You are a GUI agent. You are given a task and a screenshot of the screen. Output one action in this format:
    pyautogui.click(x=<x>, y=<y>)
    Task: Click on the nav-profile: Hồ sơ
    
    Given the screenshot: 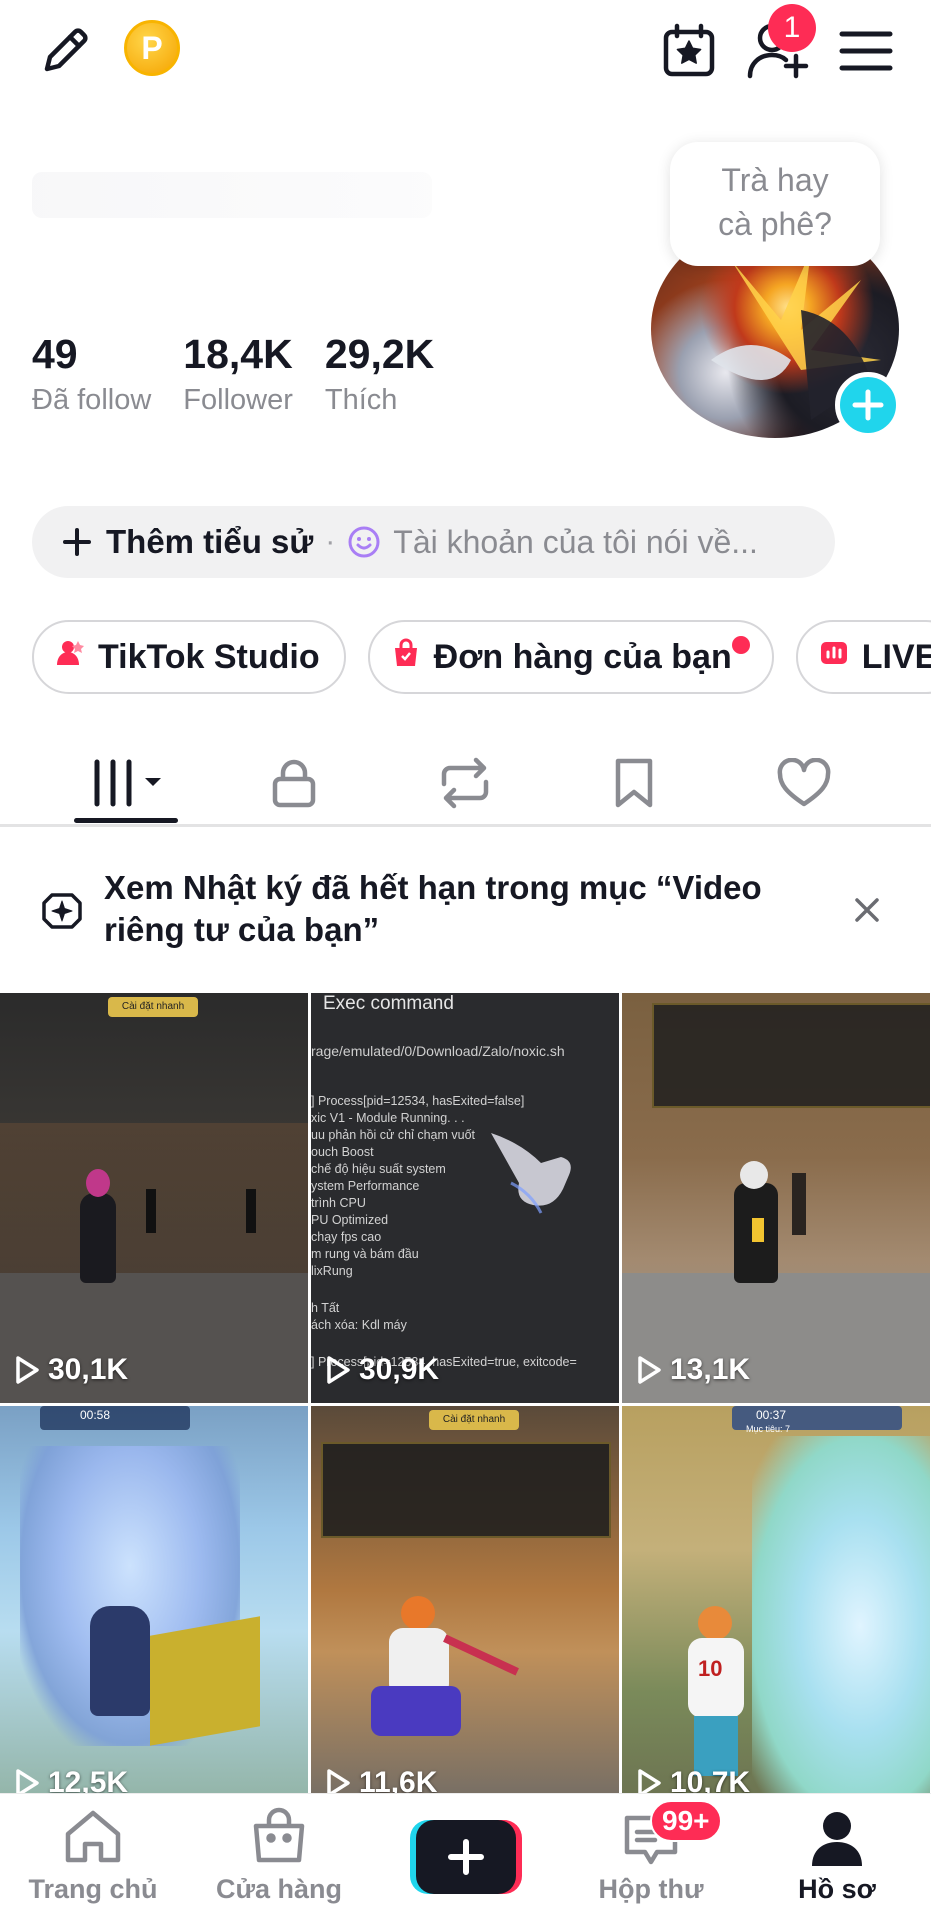 What is the action you would take?
    pyautogui.click(x=837, y=1857)
    